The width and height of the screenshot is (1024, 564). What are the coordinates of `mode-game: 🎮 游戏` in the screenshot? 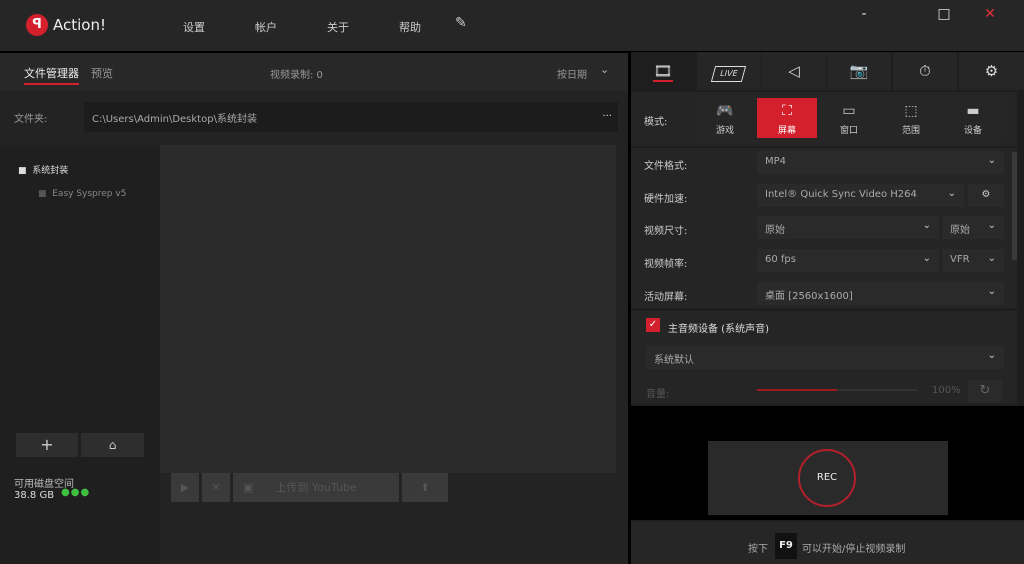 It's located at (725, 118).